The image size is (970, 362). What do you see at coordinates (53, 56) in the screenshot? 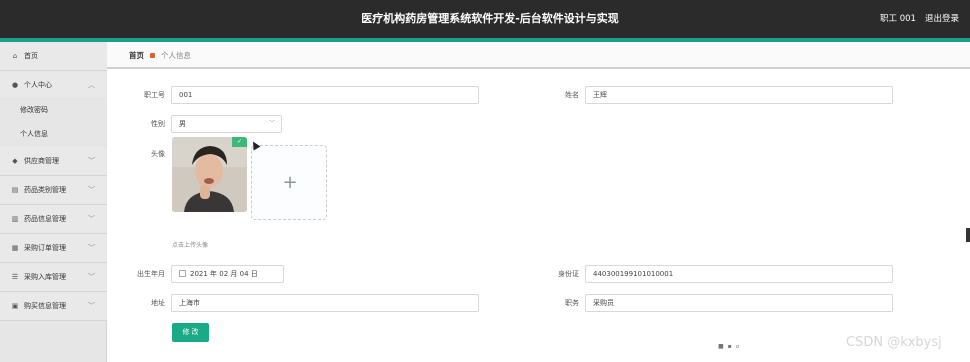
I see `sidebar-item-home: ⌂ 首页` at bounding box center [53, 56].